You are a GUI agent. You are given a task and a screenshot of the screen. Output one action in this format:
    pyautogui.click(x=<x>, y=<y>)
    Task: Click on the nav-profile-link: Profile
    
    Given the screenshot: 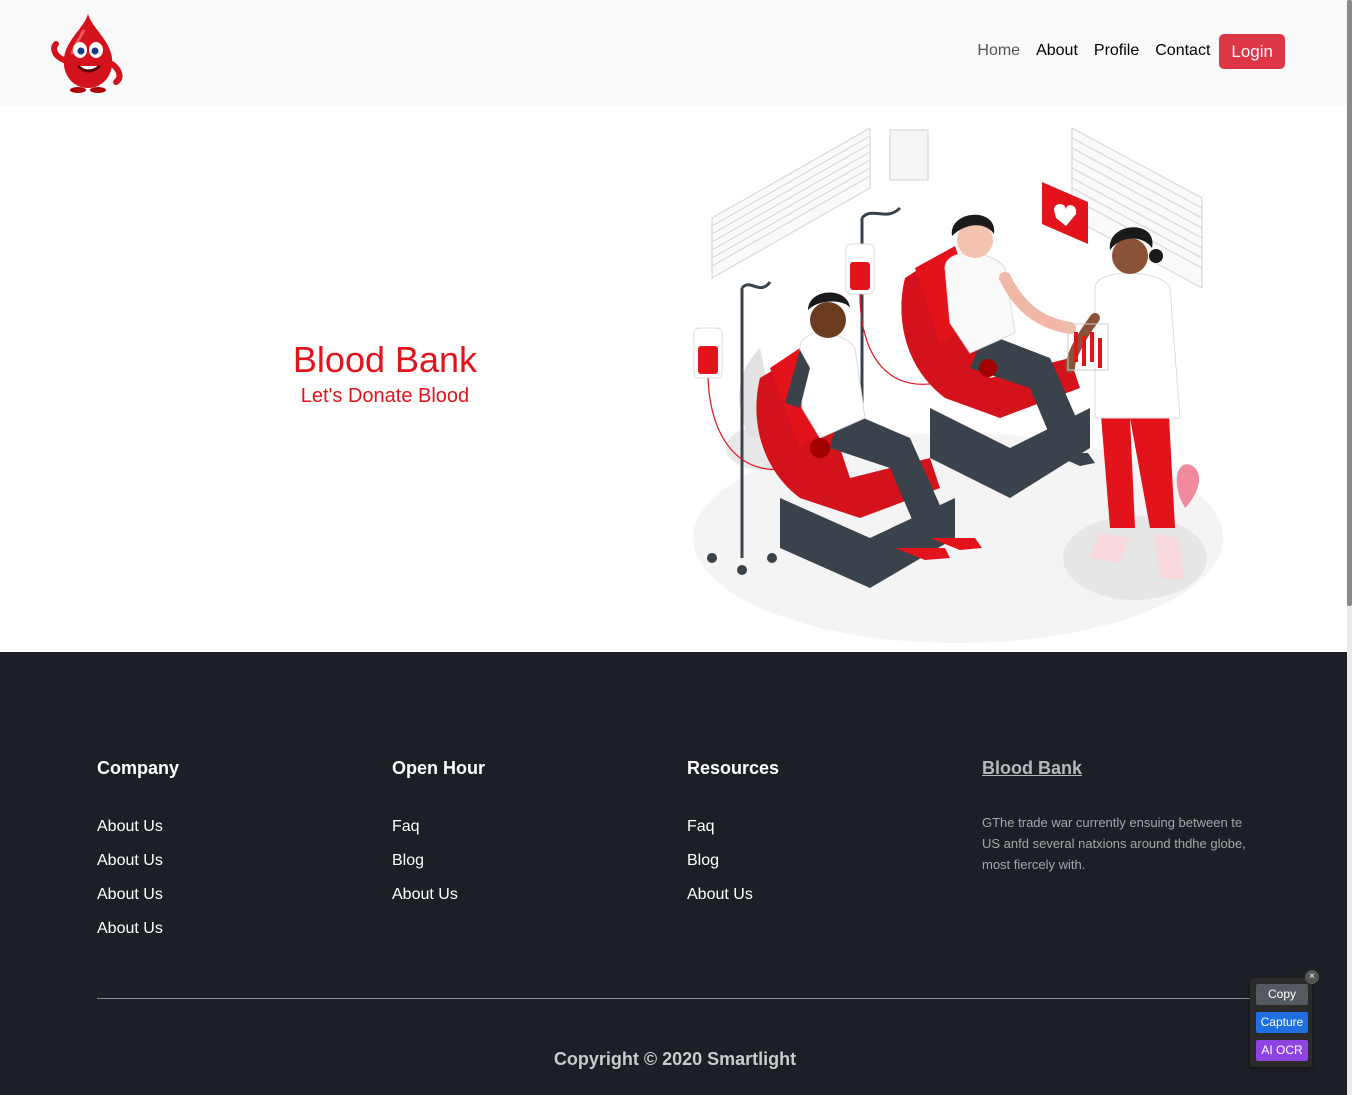 What is the action you would take?
    pyautogui.click(x=1116, y=51)
    